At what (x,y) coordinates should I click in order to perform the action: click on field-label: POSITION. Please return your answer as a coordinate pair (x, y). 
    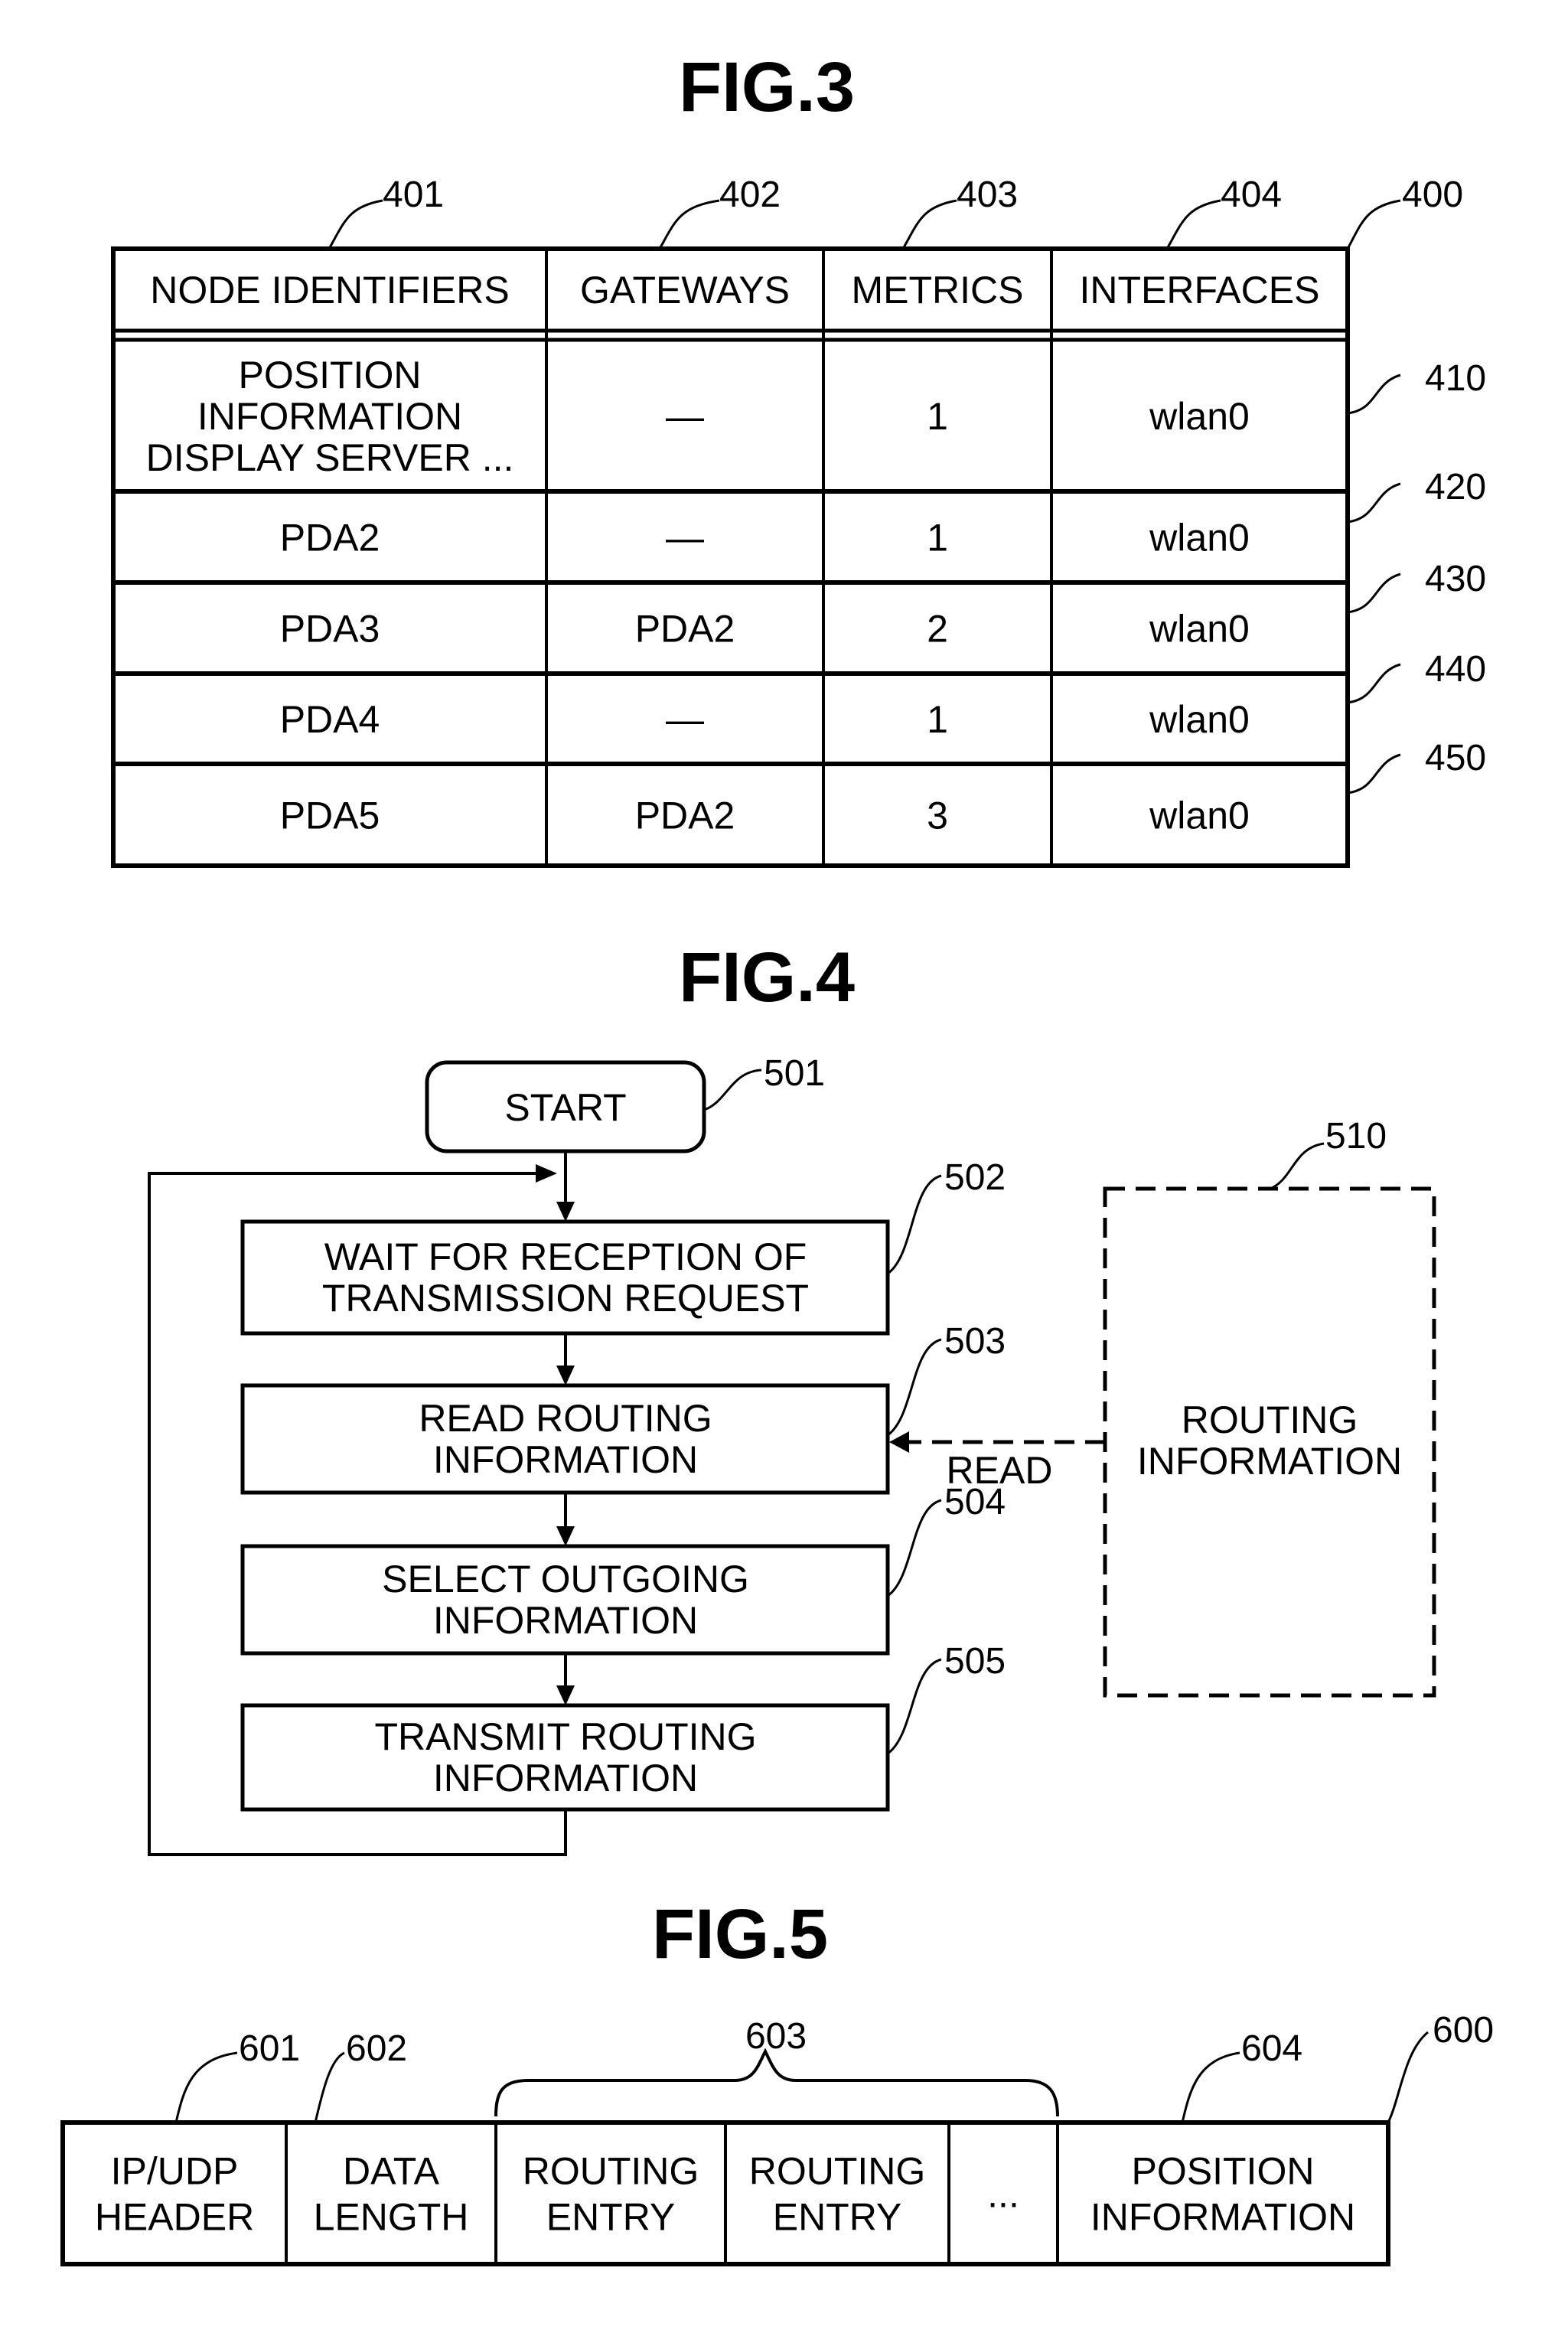
    Looking at the image, I should click on (1223, 2172).